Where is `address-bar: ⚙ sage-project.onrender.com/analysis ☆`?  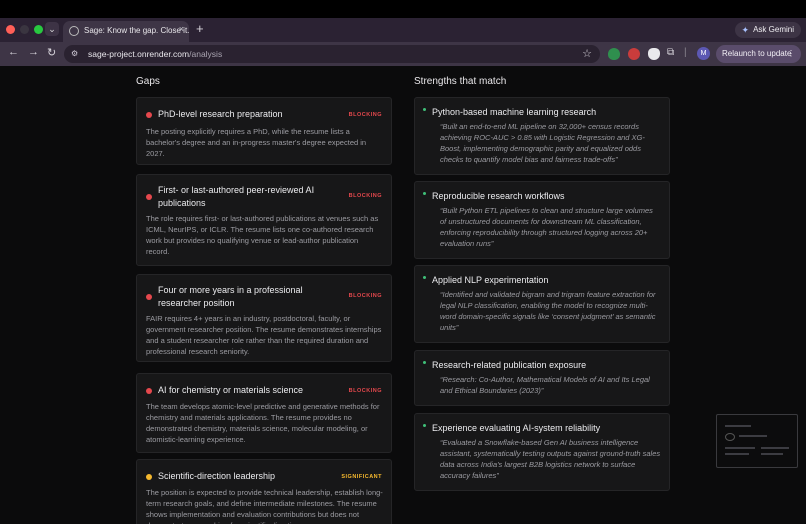
address-bar: ⚙ sage-project.onrender.com/analysis ☆ is located at coordinates (332, 54).